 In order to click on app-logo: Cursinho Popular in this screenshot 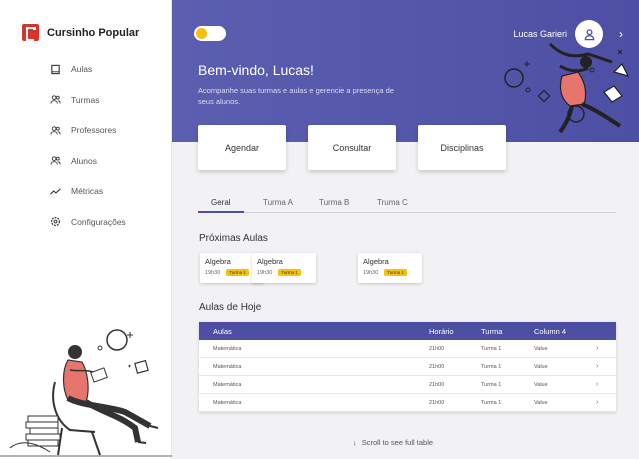, I will do `click(80, 32)`.